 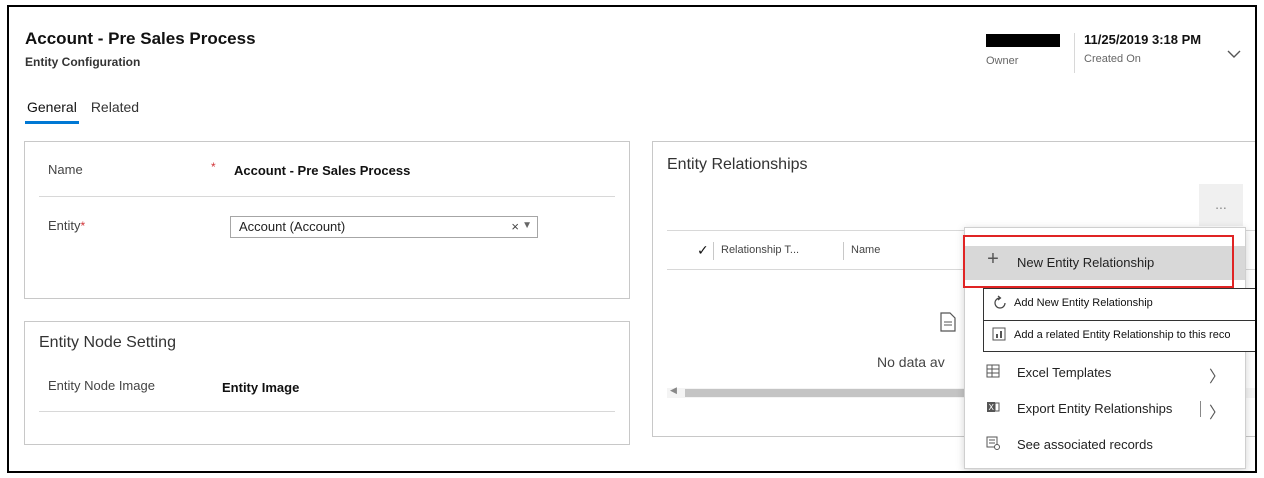 What do you see at coordinates (993, 372) in the screenshot?
I see `excel-icon` at bounding box center [993, 372].